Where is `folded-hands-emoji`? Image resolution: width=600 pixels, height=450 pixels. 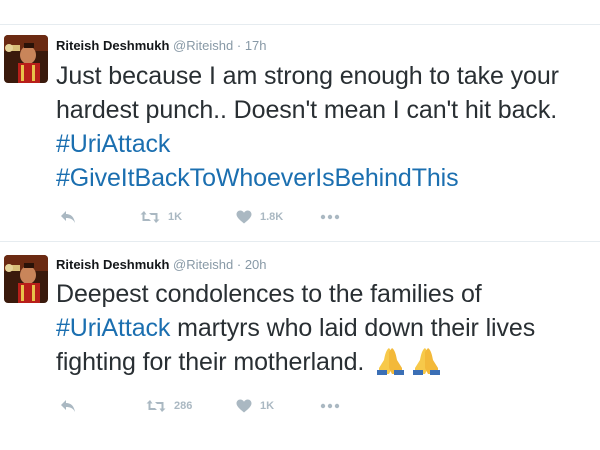
folded-hands-emoji is located at coordinates (410, 365).